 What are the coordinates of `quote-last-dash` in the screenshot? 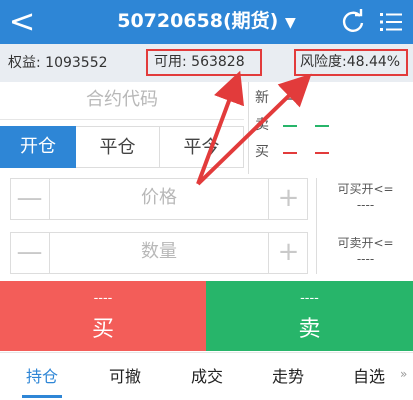 It's located at (292, 99).